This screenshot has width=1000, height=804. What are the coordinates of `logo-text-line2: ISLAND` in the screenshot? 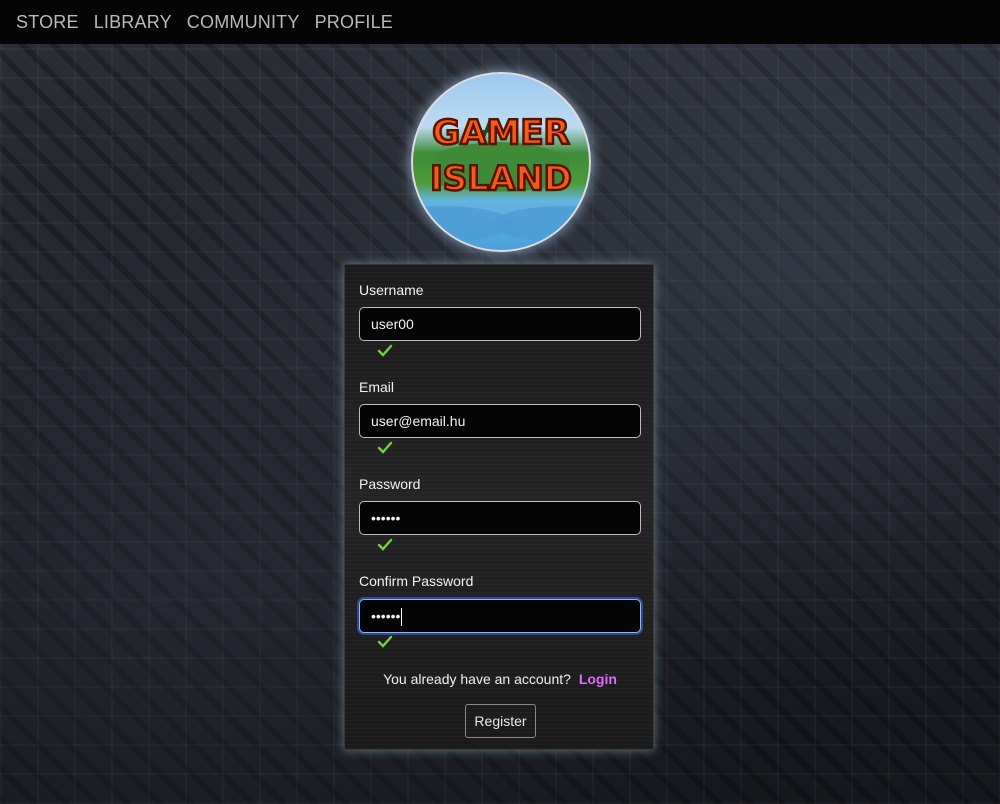 It's located at (501, 179).